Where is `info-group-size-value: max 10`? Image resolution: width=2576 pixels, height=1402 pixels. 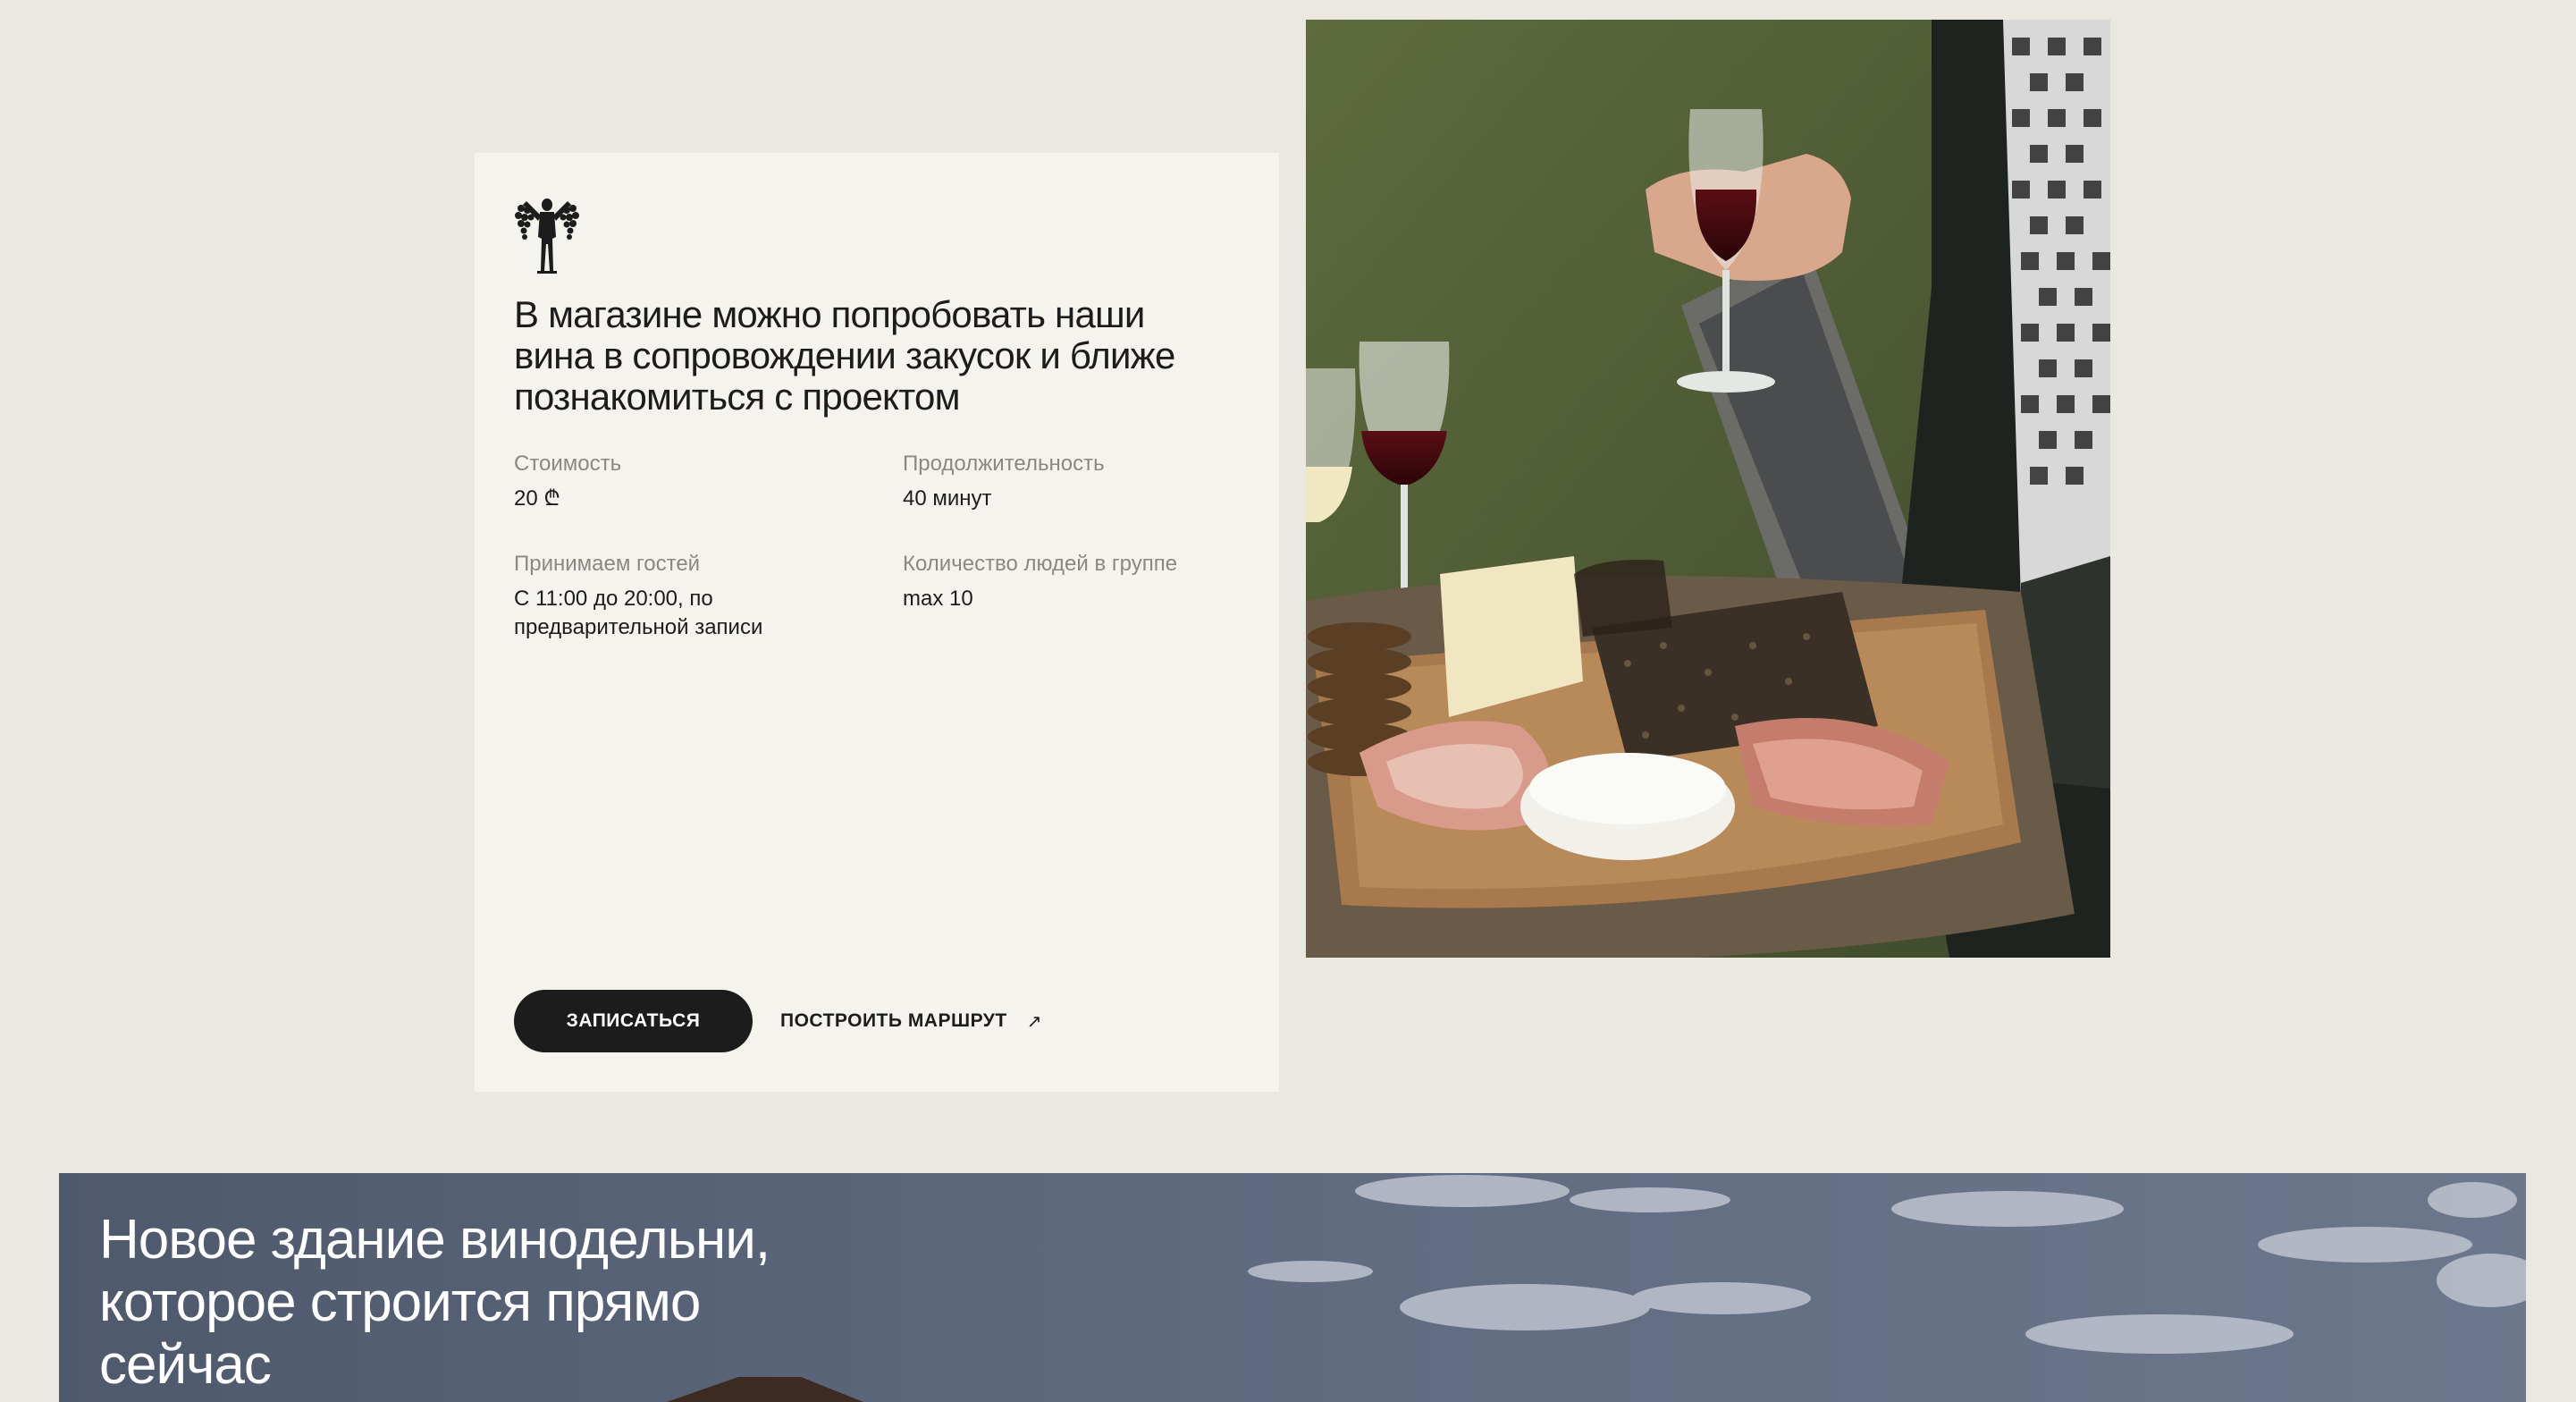 info-group-size-value: max 10 is located at coordinates (938, 599).